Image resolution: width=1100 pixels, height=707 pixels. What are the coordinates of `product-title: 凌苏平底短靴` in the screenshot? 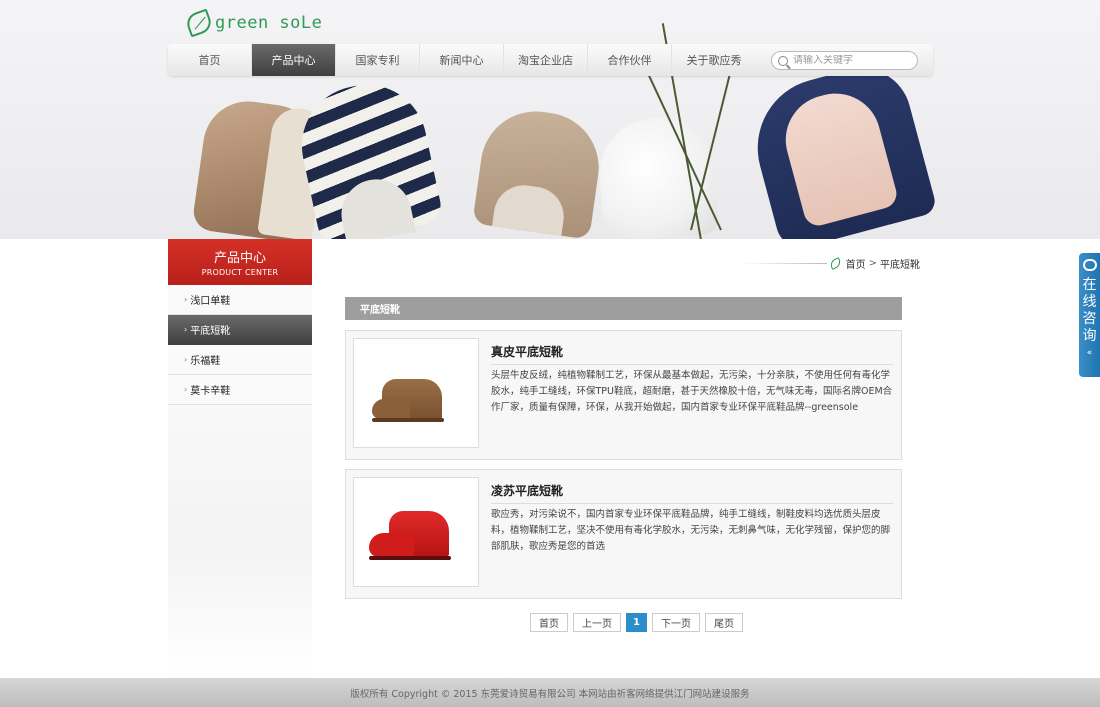 It's located at (692, 493).